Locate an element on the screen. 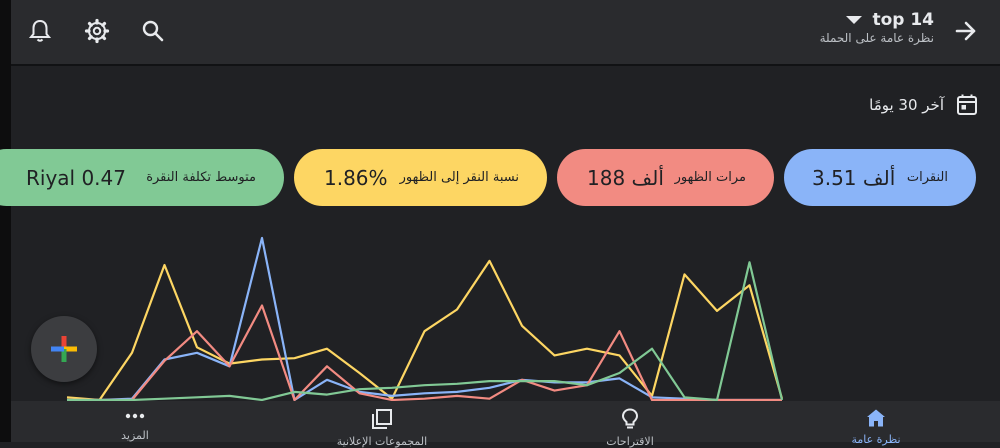 The image size is (1000, 448). lightbulb-icon is located at coordinates (630, 418).